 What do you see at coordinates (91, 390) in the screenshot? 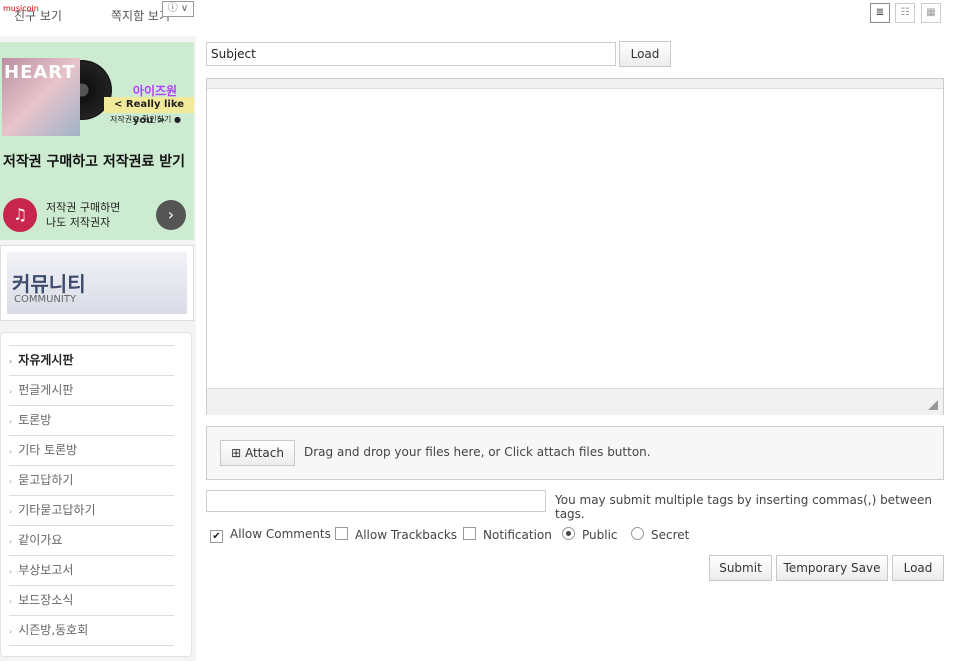
I see `menu-item-humor-board: › 펀글게시판` at bounding box center [91, 390].